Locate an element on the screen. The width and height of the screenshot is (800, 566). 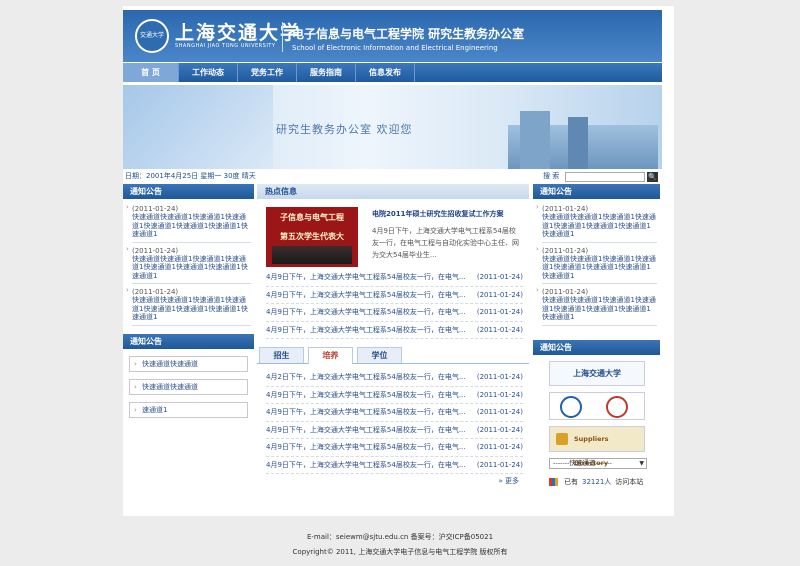
nav-work-news: 工作动态 is located at coordinates (208, 72).